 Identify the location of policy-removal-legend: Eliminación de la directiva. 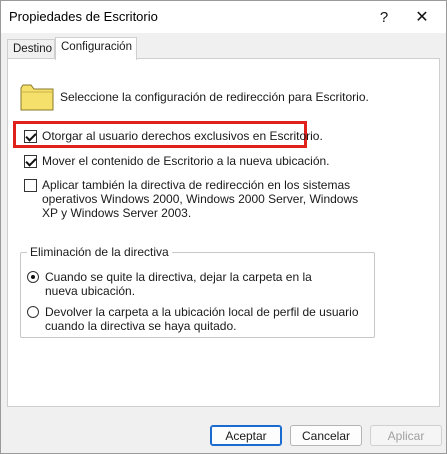
(99, 252).